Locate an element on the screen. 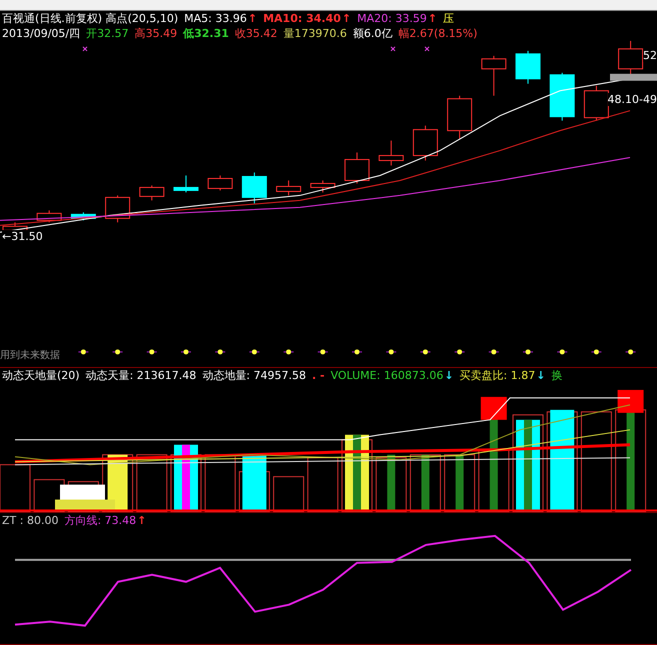 This screenshot has width=657, height=645. indicator-value: 动态天量: 213617.48 is located at coordinates (141, 375).